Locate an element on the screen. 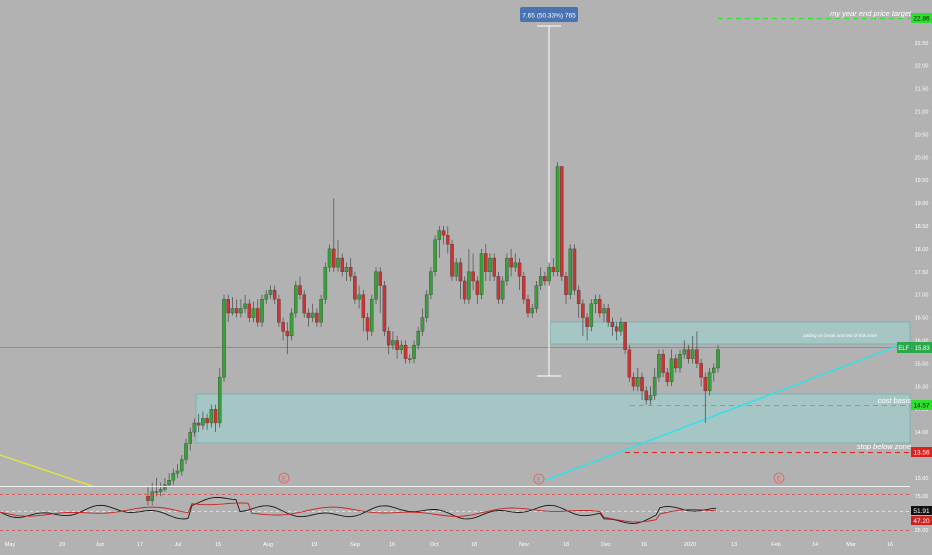 The height and width of the screenshot is (555, 932). y-tick-label: 18.50 is located at coordinates (922, 227).